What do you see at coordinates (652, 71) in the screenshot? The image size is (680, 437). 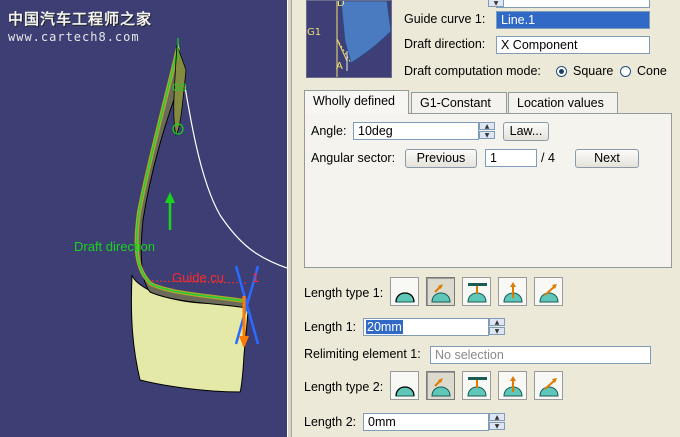 I see `cone-radio-label: Cone` at bounding box center [652, 71].